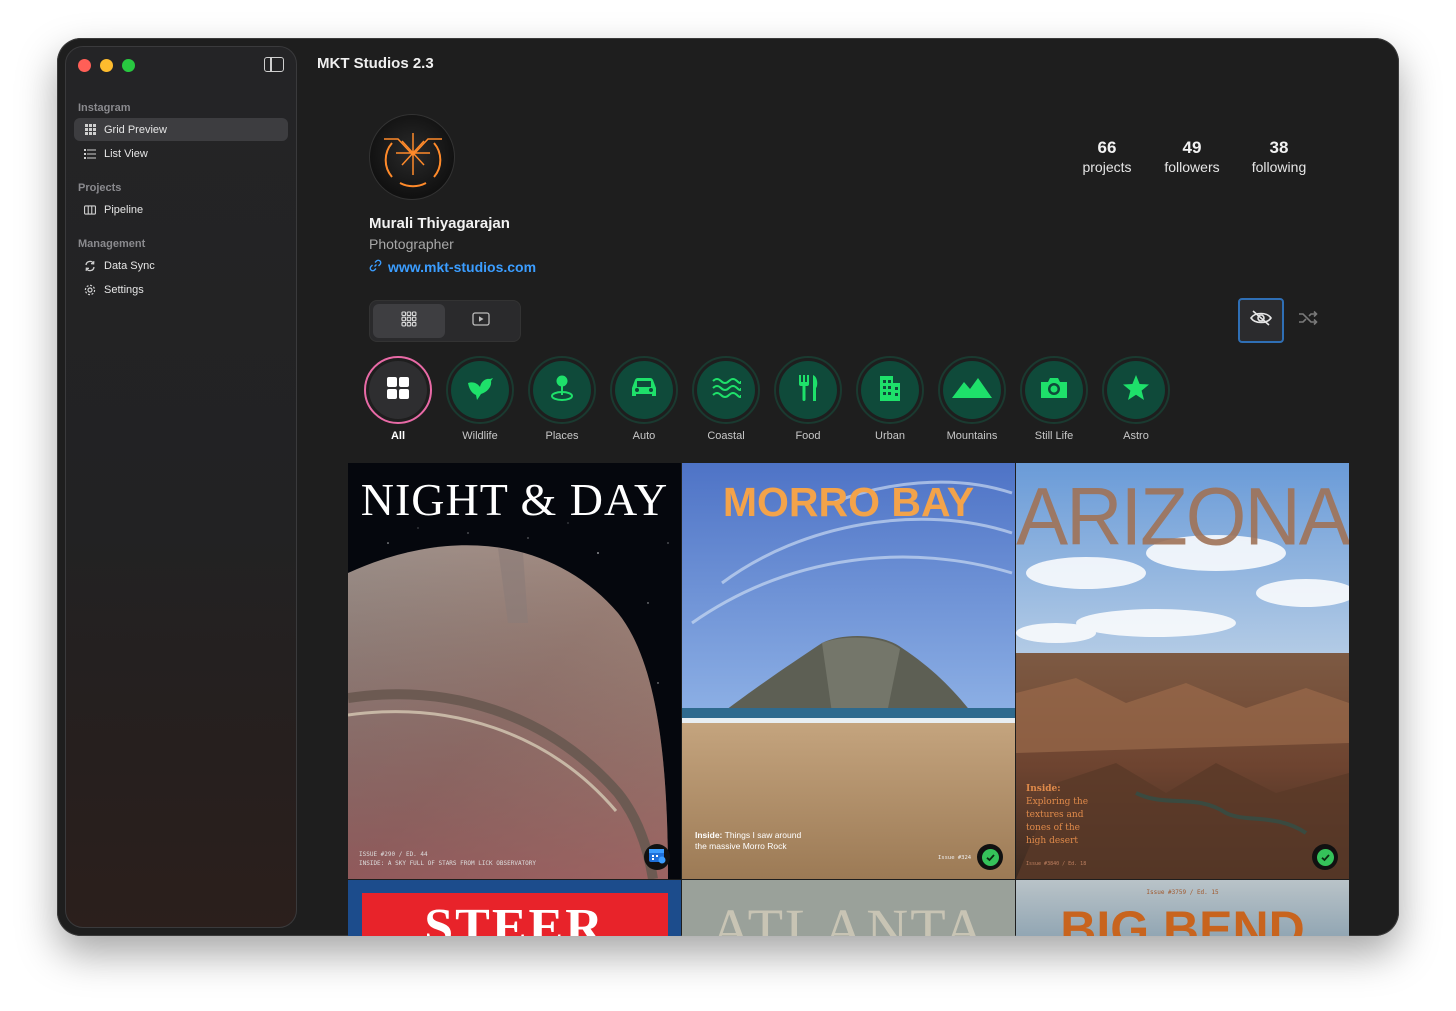 The width and height of the screenshot is (1456, 1011). Describe the element at coordinates (1279, 167) in the screenshot. I see `stat-label: following` at that location.